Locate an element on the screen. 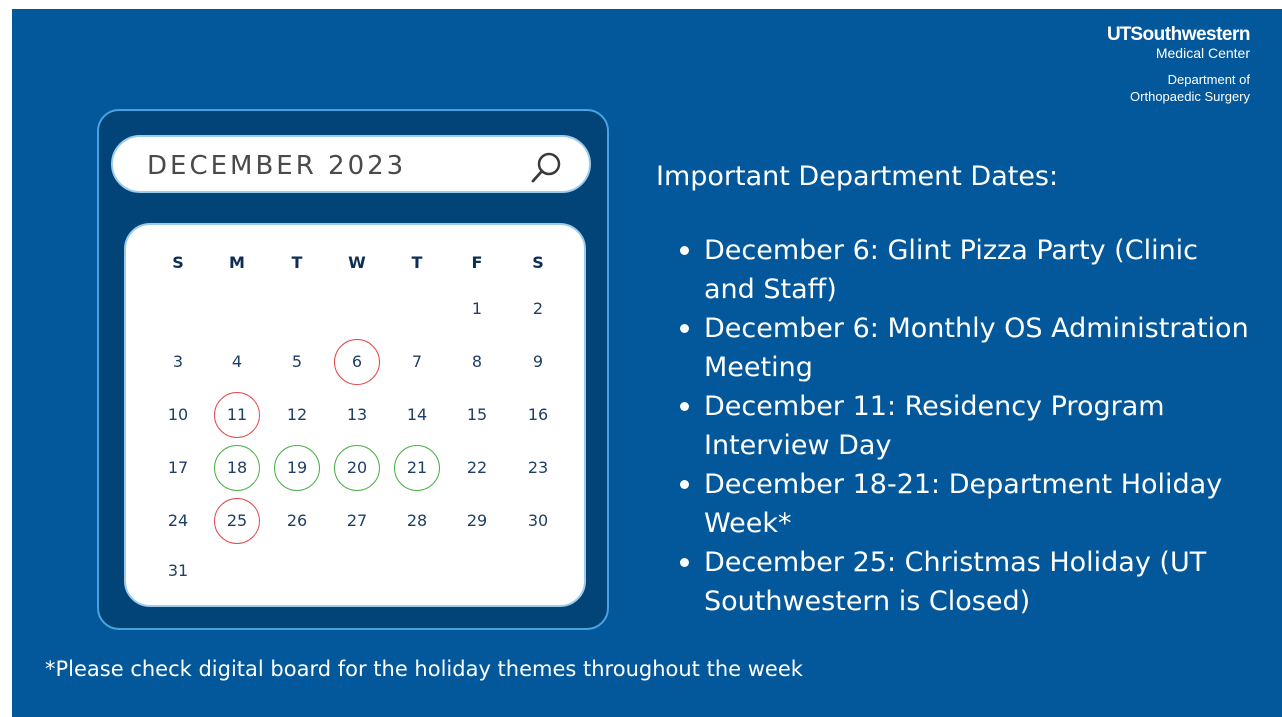 Image resolution: width=1282 pixels, height=717 pixels. calendar-day: 9 is located at coordinates (538, 362).